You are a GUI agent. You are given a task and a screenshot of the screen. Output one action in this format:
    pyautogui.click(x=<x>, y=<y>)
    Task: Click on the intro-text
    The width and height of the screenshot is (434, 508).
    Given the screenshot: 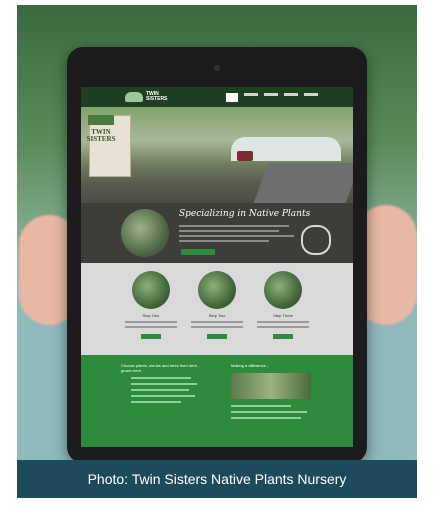 What is the action you would take?
    pyautogui.click(x=239, y=235)
    